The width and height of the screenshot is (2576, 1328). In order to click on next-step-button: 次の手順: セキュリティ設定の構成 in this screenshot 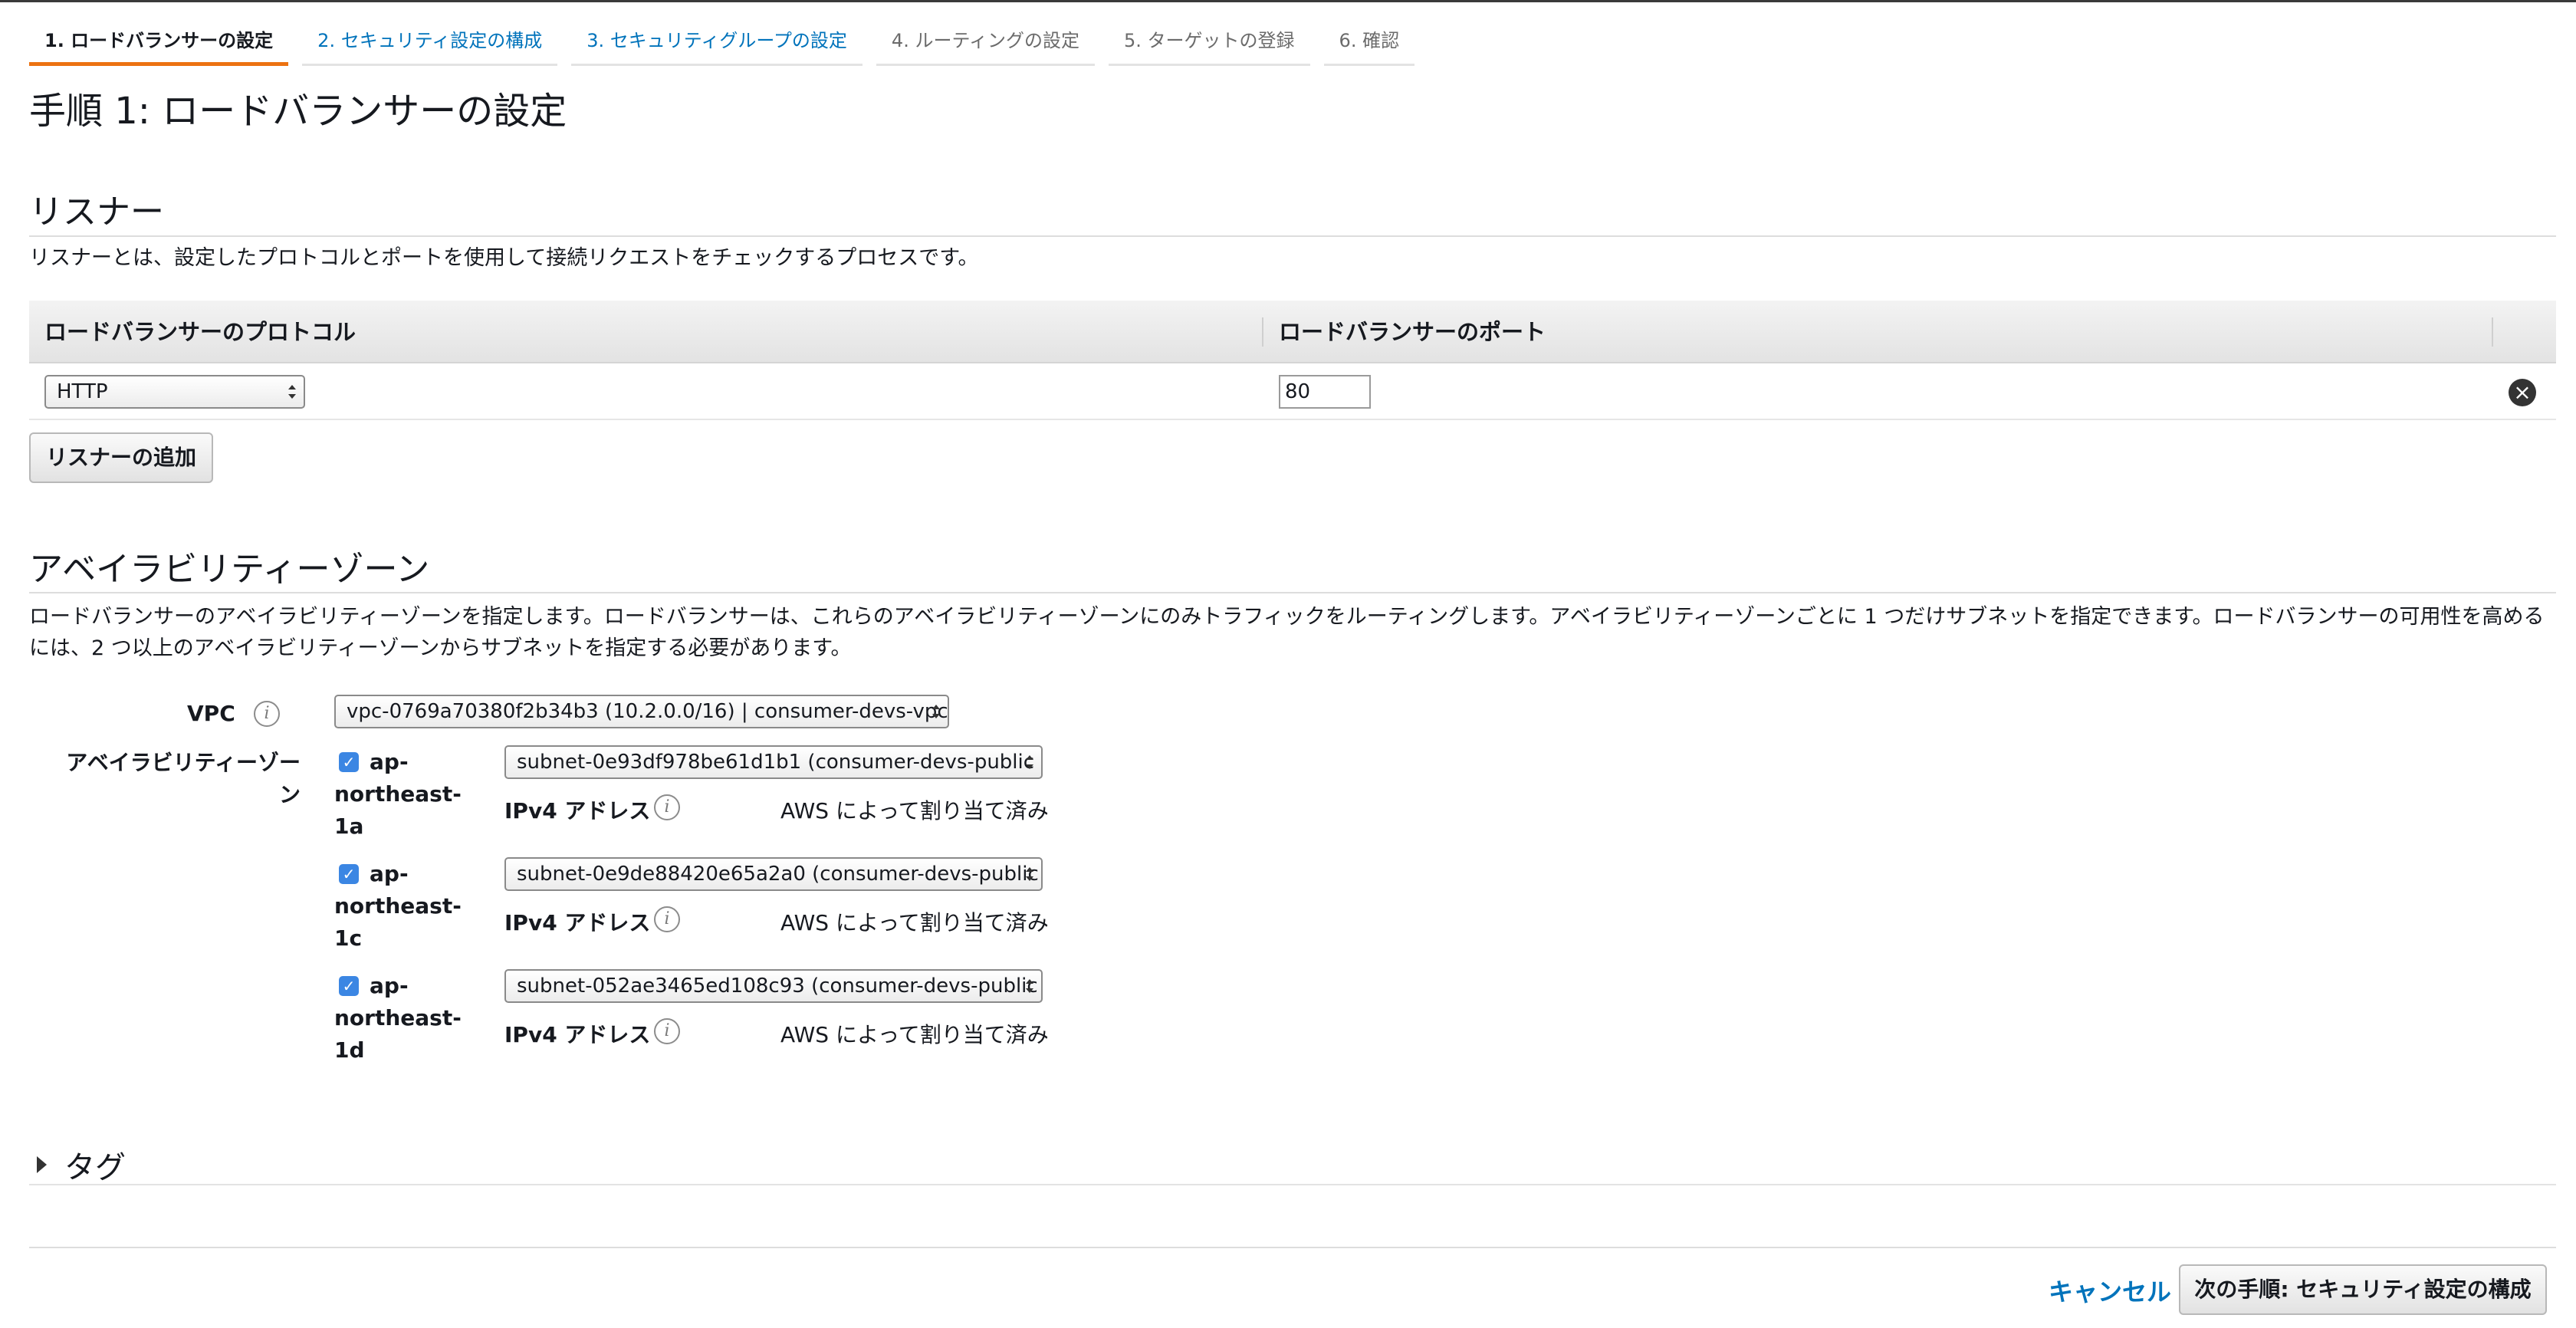, I will do `click(2363, 1289)`.